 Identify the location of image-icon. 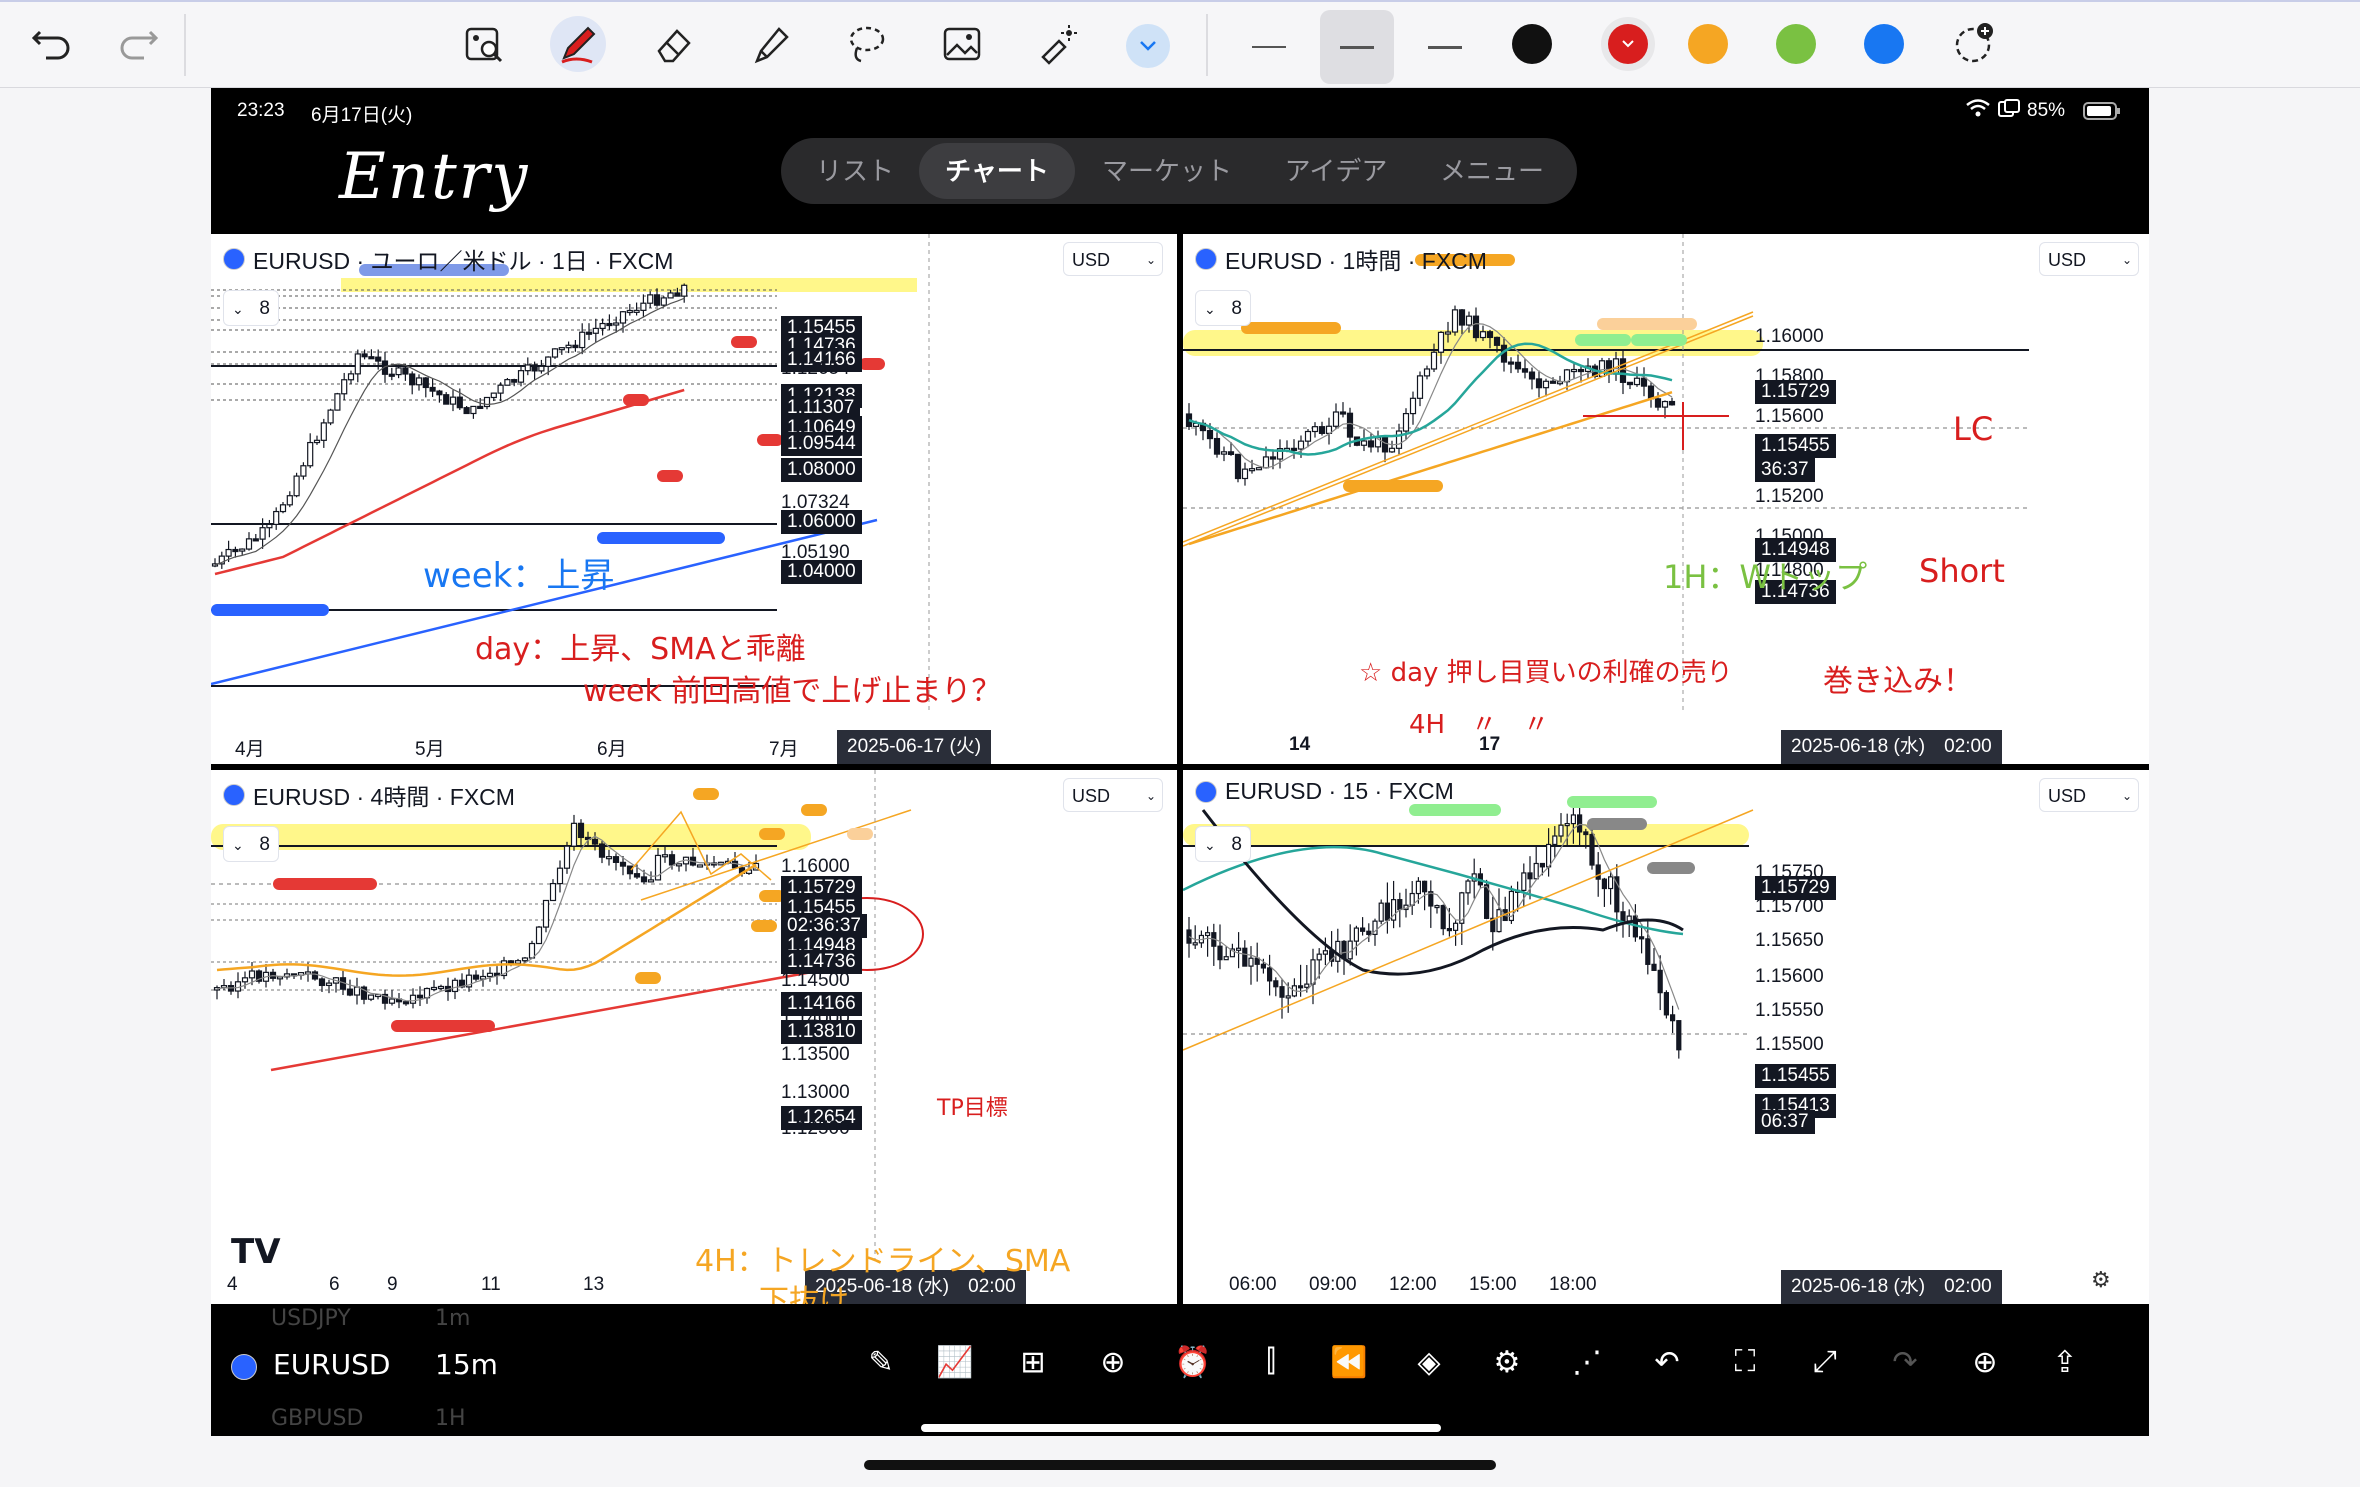
(962, 44).